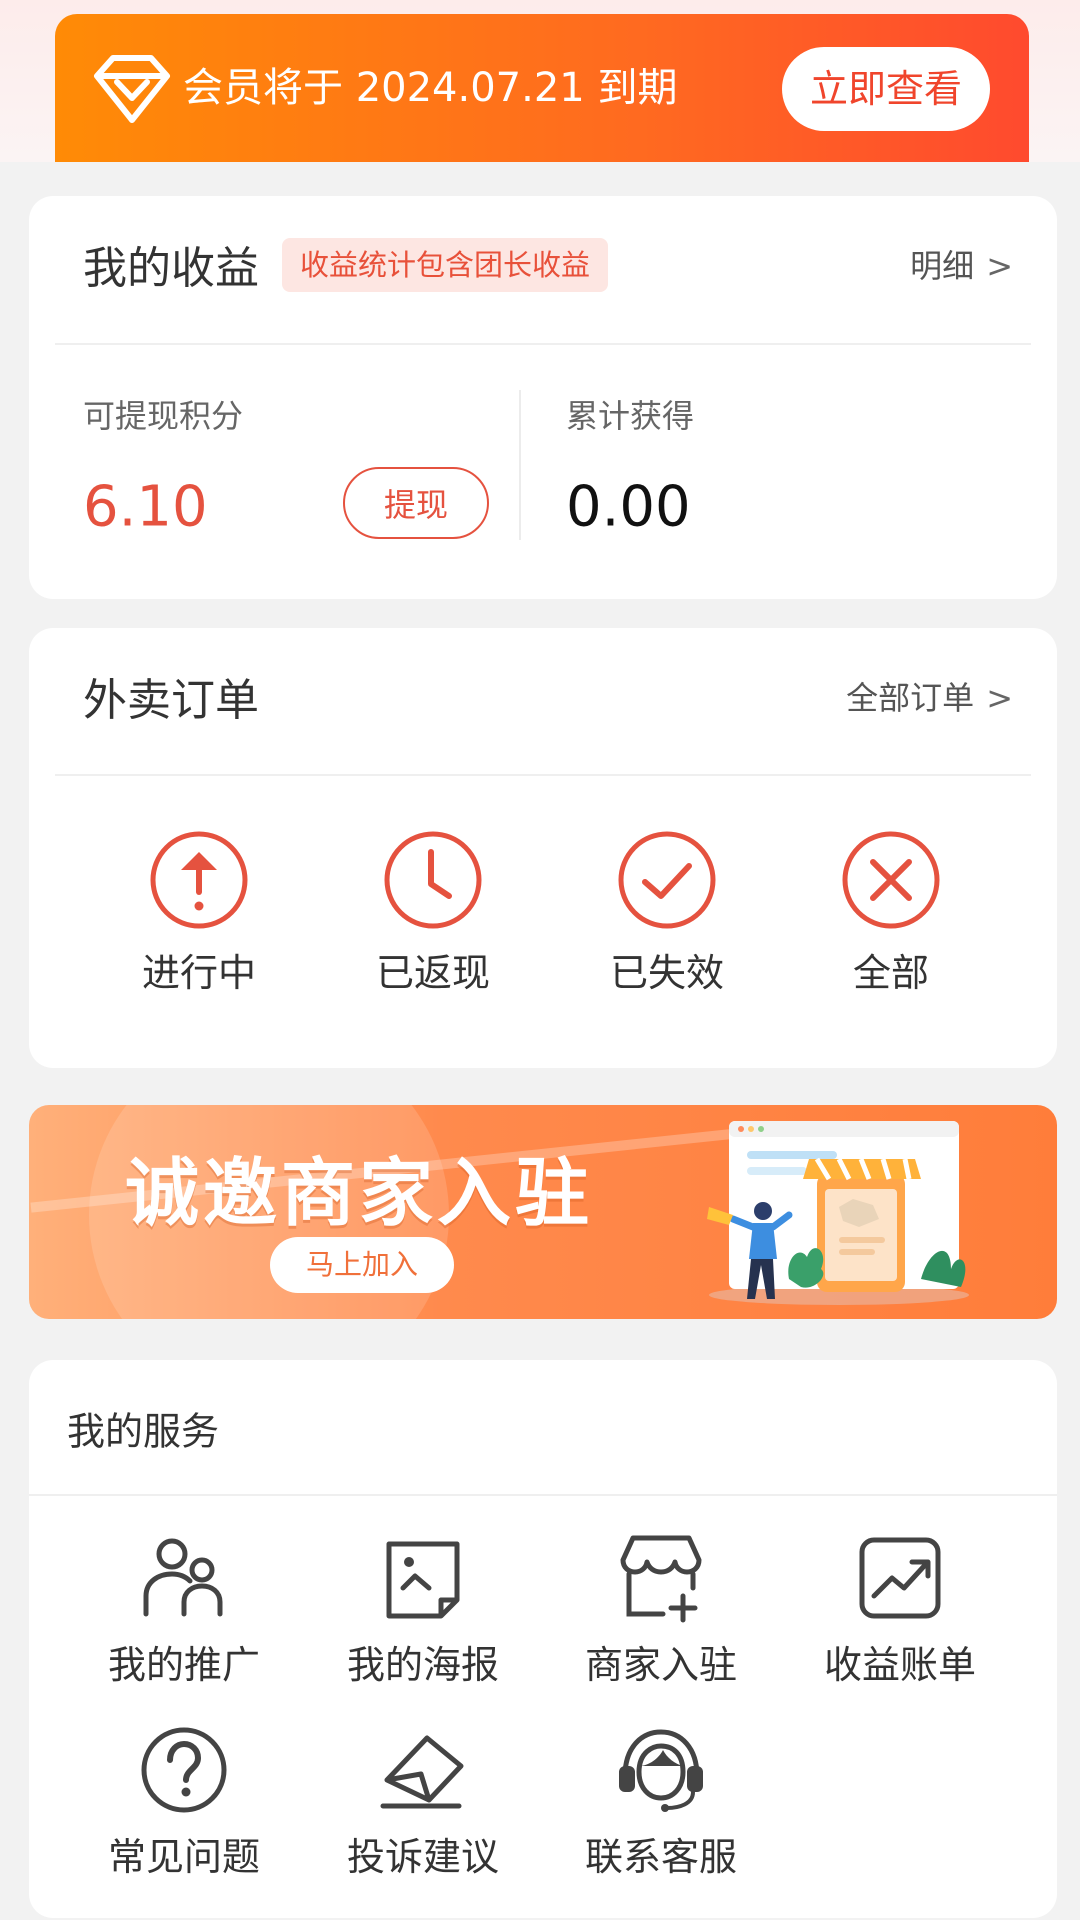 The image size is (1080, 1920). I want to click on vip-expiry-banner: 会员将于 2024.07.21 到期 立即查看, so click(542, 88).